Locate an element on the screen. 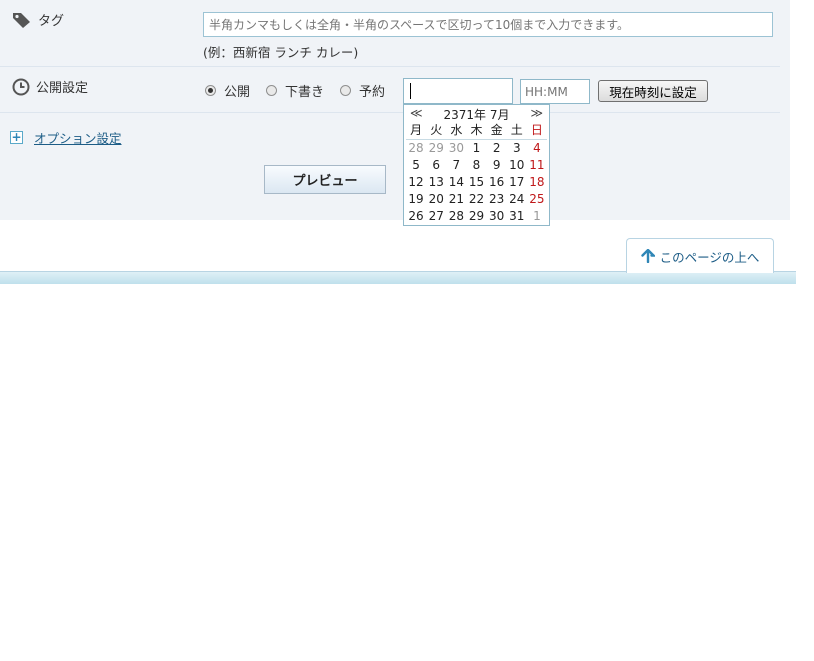 This screenshot has width=814, height=661. calendar-day: 7 is located at coordinates (456, 165).